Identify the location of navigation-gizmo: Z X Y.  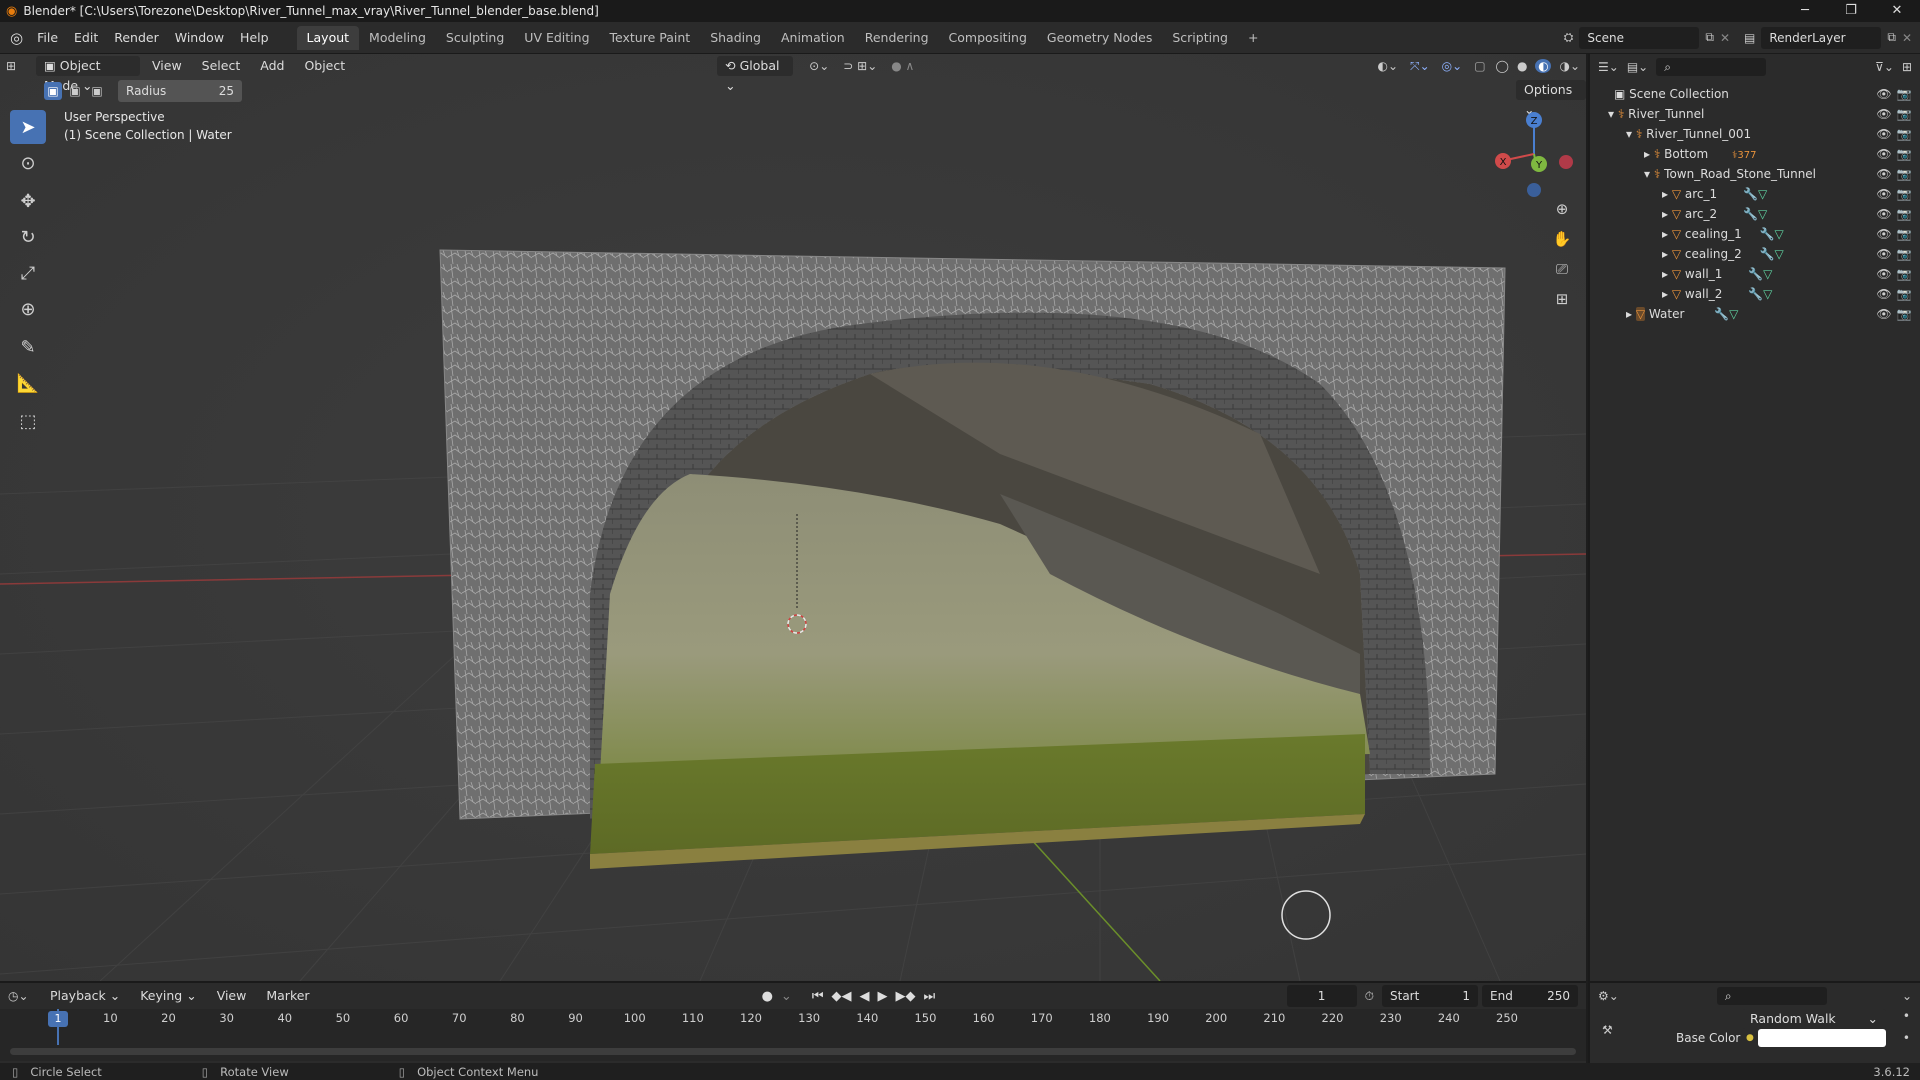
(1529, 154).